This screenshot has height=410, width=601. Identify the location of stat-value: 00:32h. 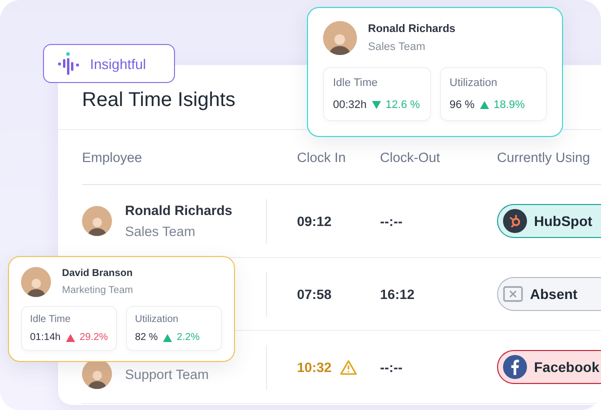
(350, 105).